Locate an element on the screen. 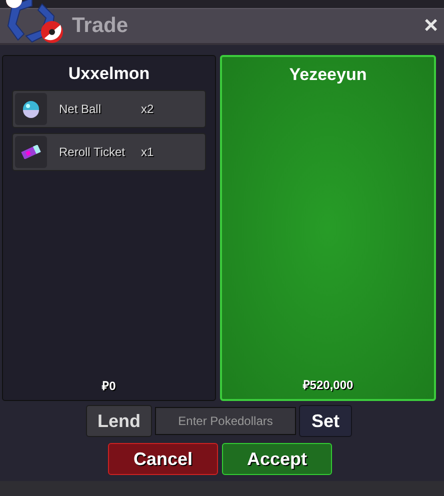 The height and width of the screenshot is (496, 444). player-name: Yezeeyun is located at coordinates (328, 75).